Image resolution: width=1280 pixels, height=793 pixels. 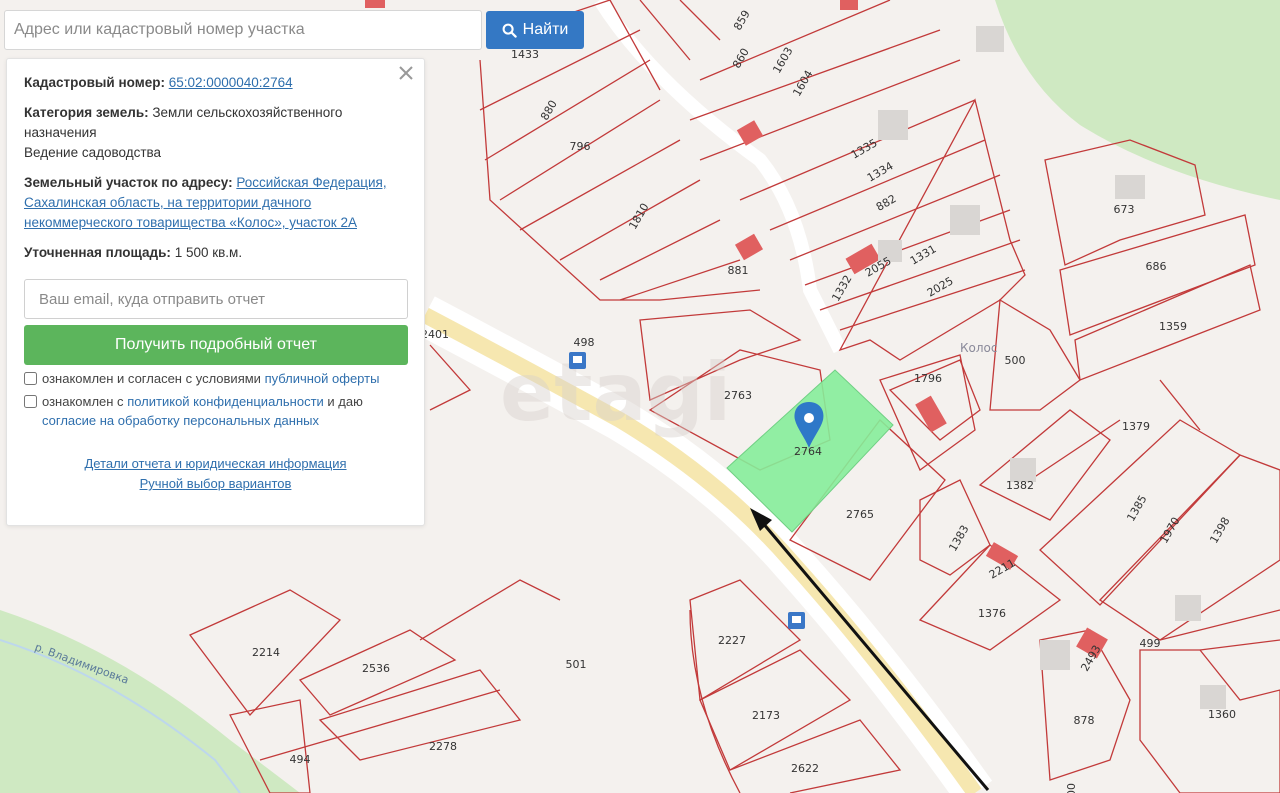 What do you see at coordinates (992, 613) in the screenshot?
I see `parcel-number-label: 1376` at bounding box center [992, 613].